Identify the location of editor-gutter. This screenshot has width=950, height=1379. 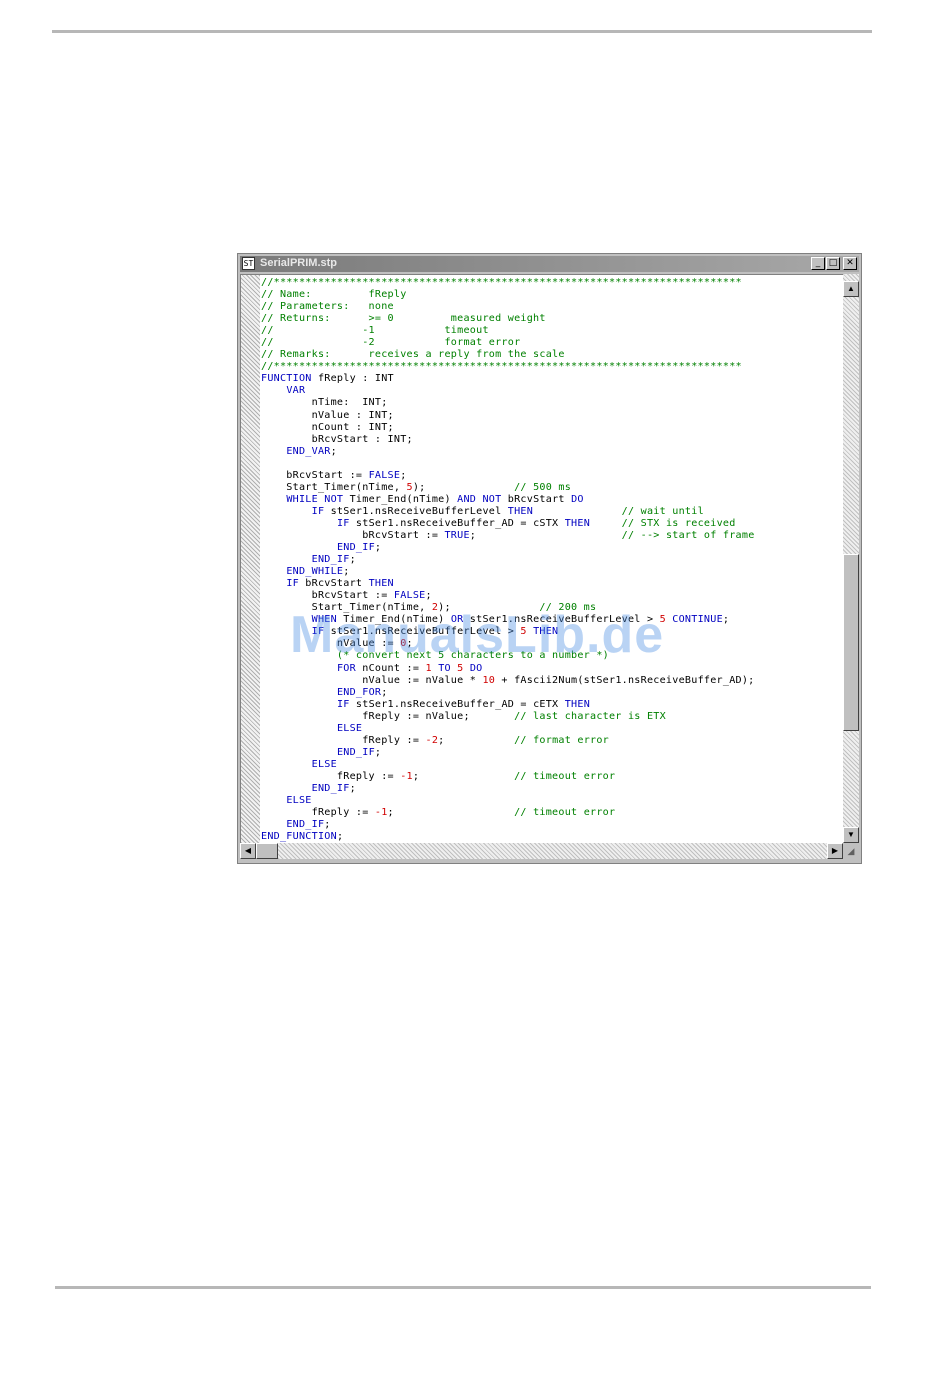
(250, 559).